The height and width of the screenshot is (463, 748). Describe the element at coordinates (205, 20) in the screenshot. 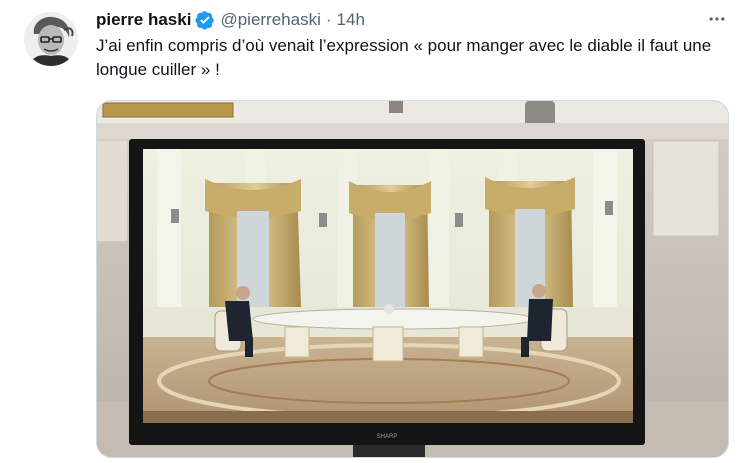

I see `verified-badge-icon` at that location.